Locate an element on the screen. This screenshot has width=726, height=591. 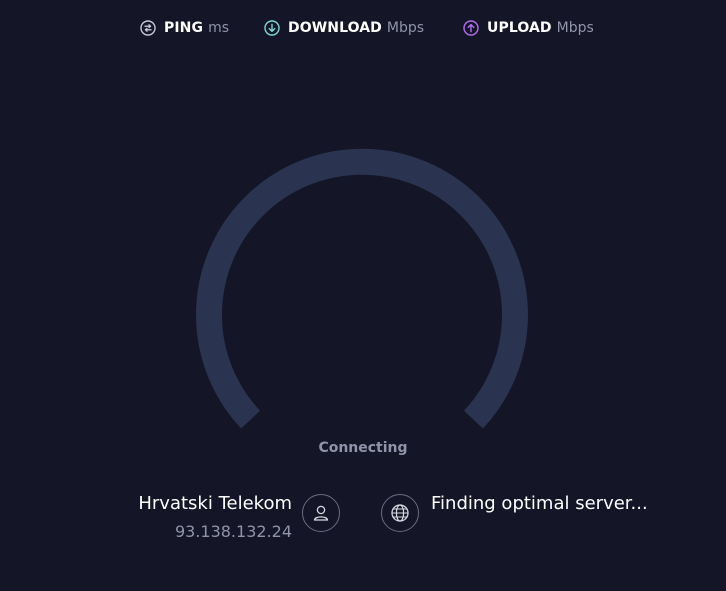
download-label: DOWNLOAD is located at coordinates (335, 28).